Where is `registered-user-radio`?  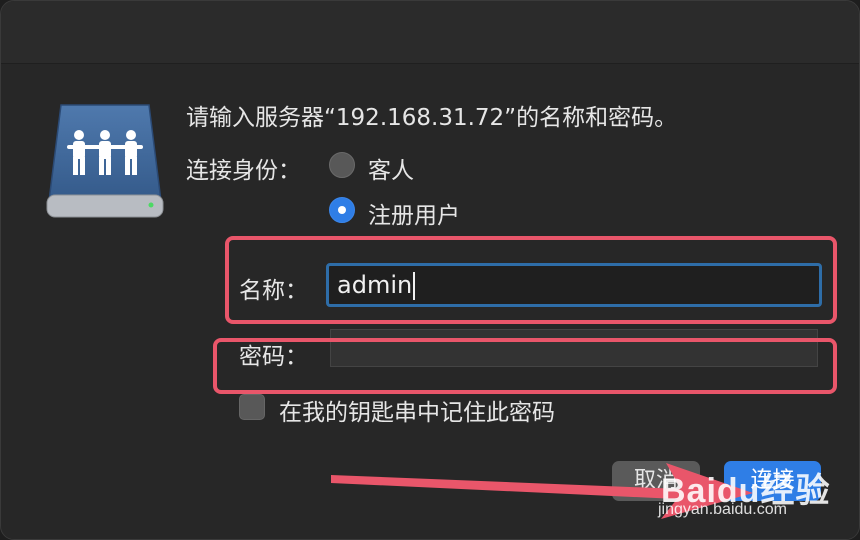
registered-user-radio is located at coordinates (342, 210).